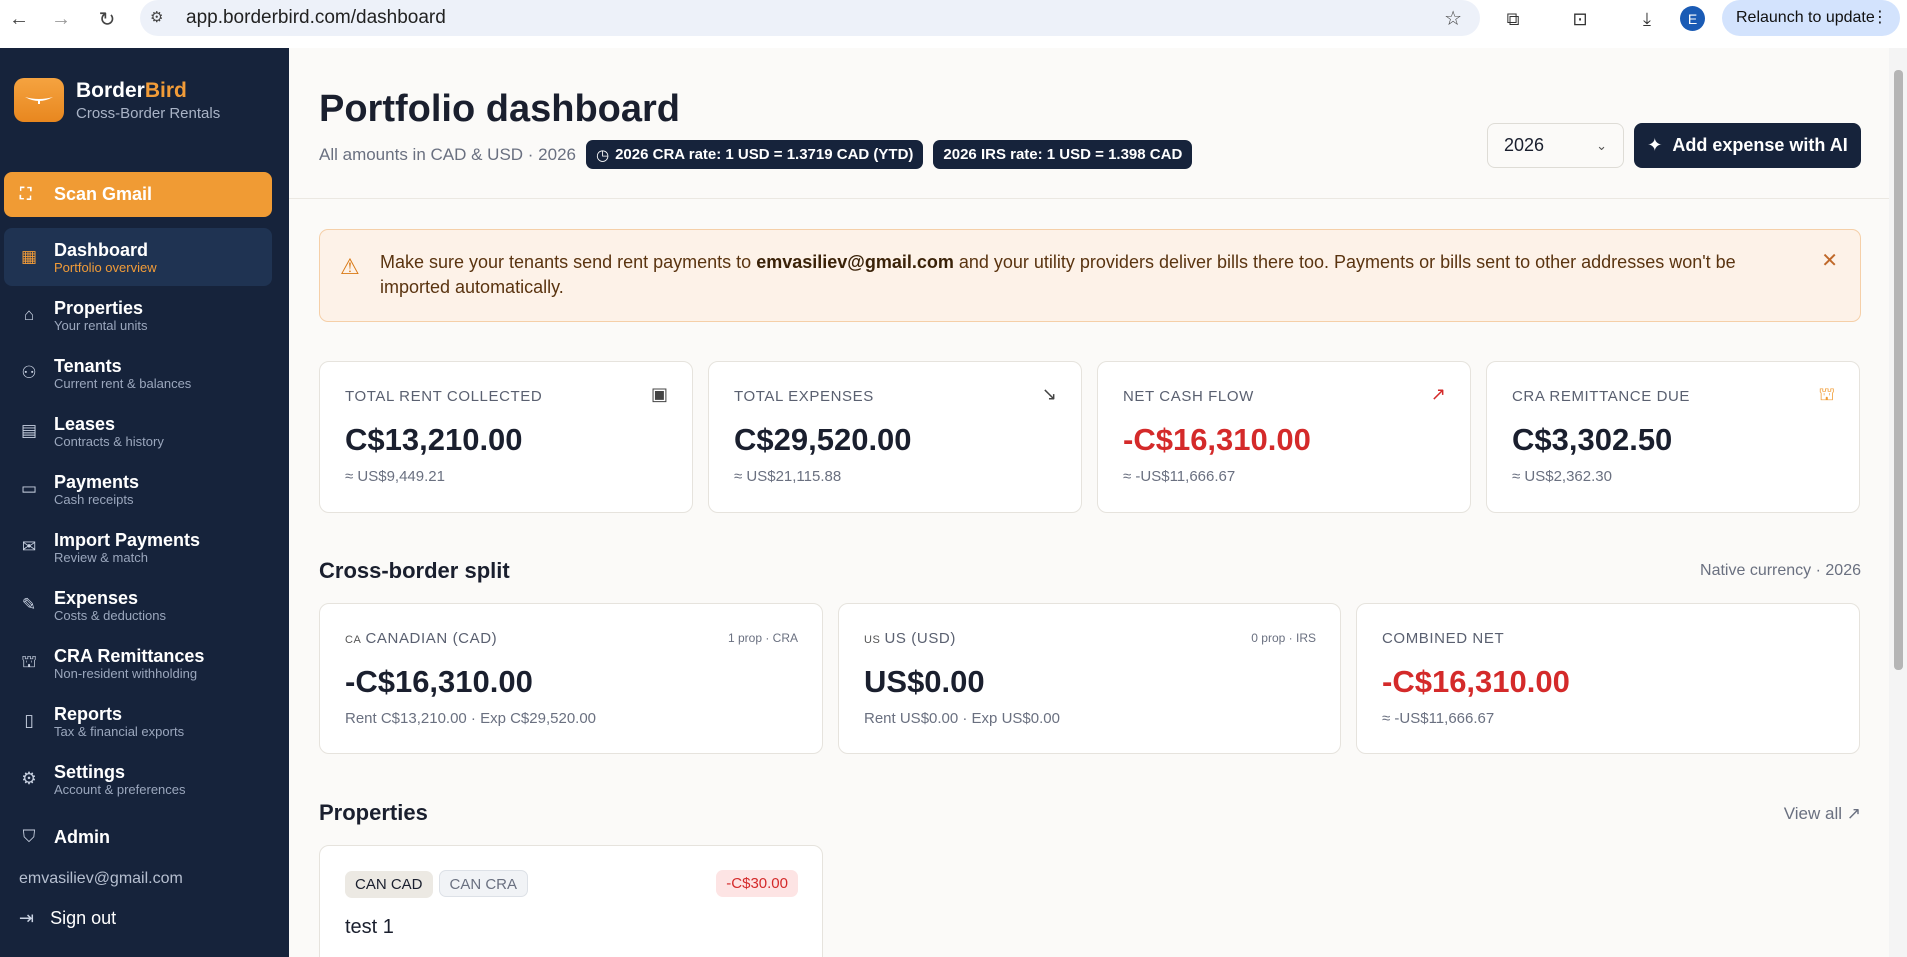  Describe the element at coordinates (1829, 260) in the screenshot. I see `close-icon: ✕` at that location.